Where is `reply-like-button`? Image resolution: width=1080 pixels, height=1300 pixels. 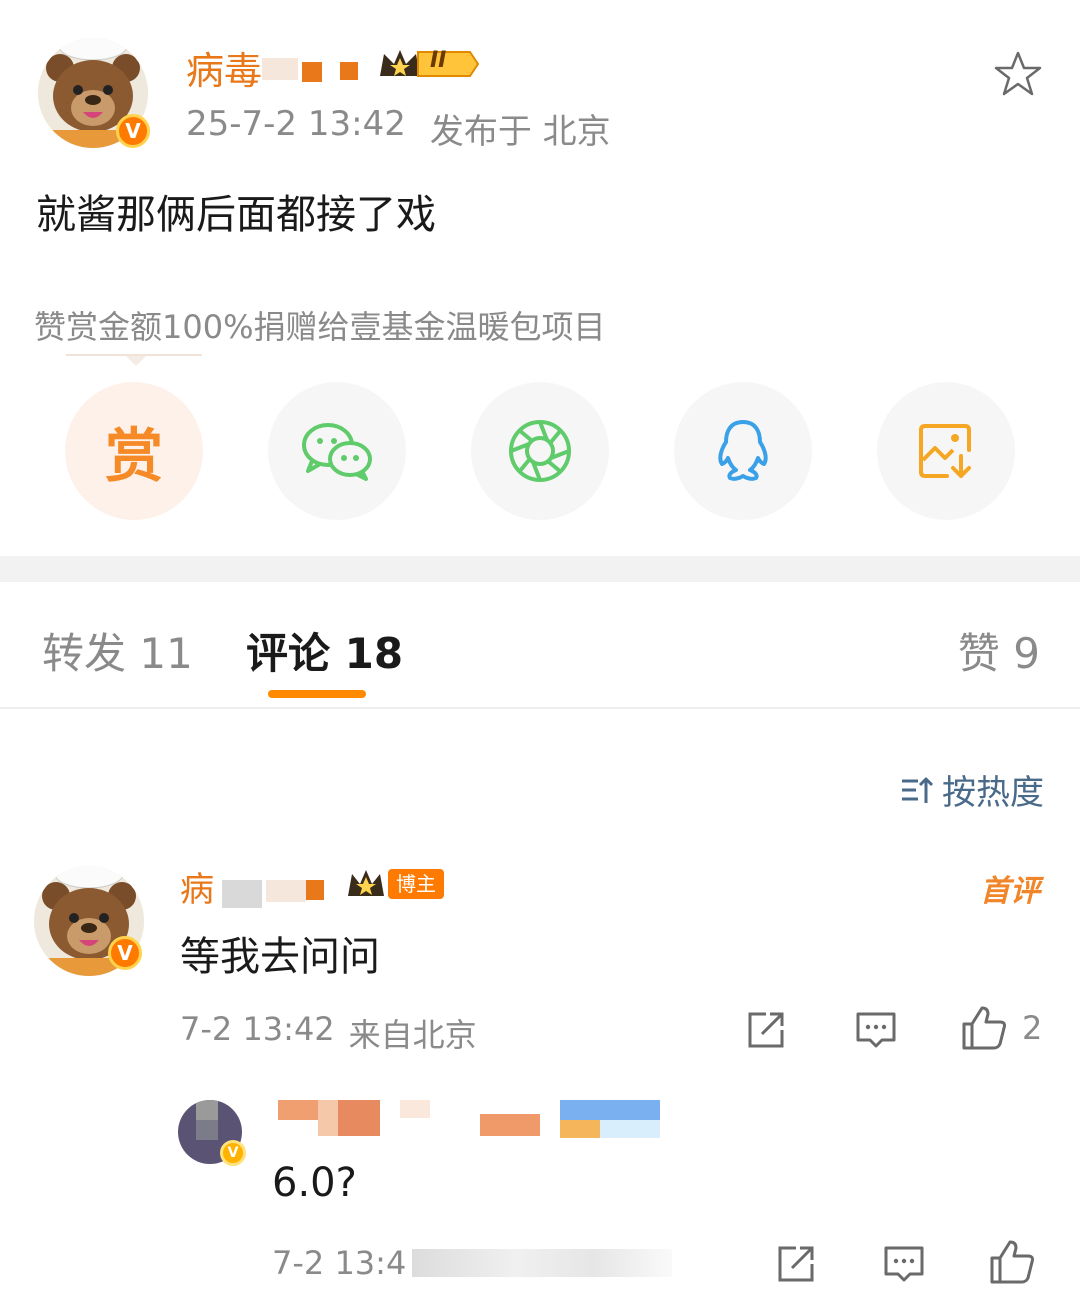 reply-like-button is located at coordinates (1012, 1262).